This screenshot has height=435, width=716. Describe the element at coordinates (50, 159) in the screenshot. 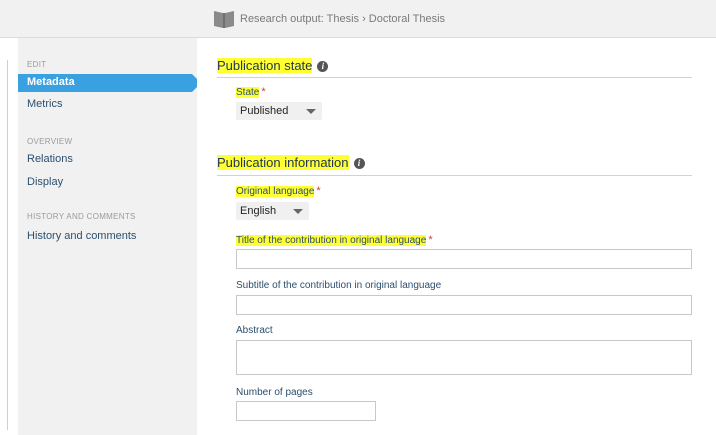

I see `sidebar-item-relations: Relations` at that location.